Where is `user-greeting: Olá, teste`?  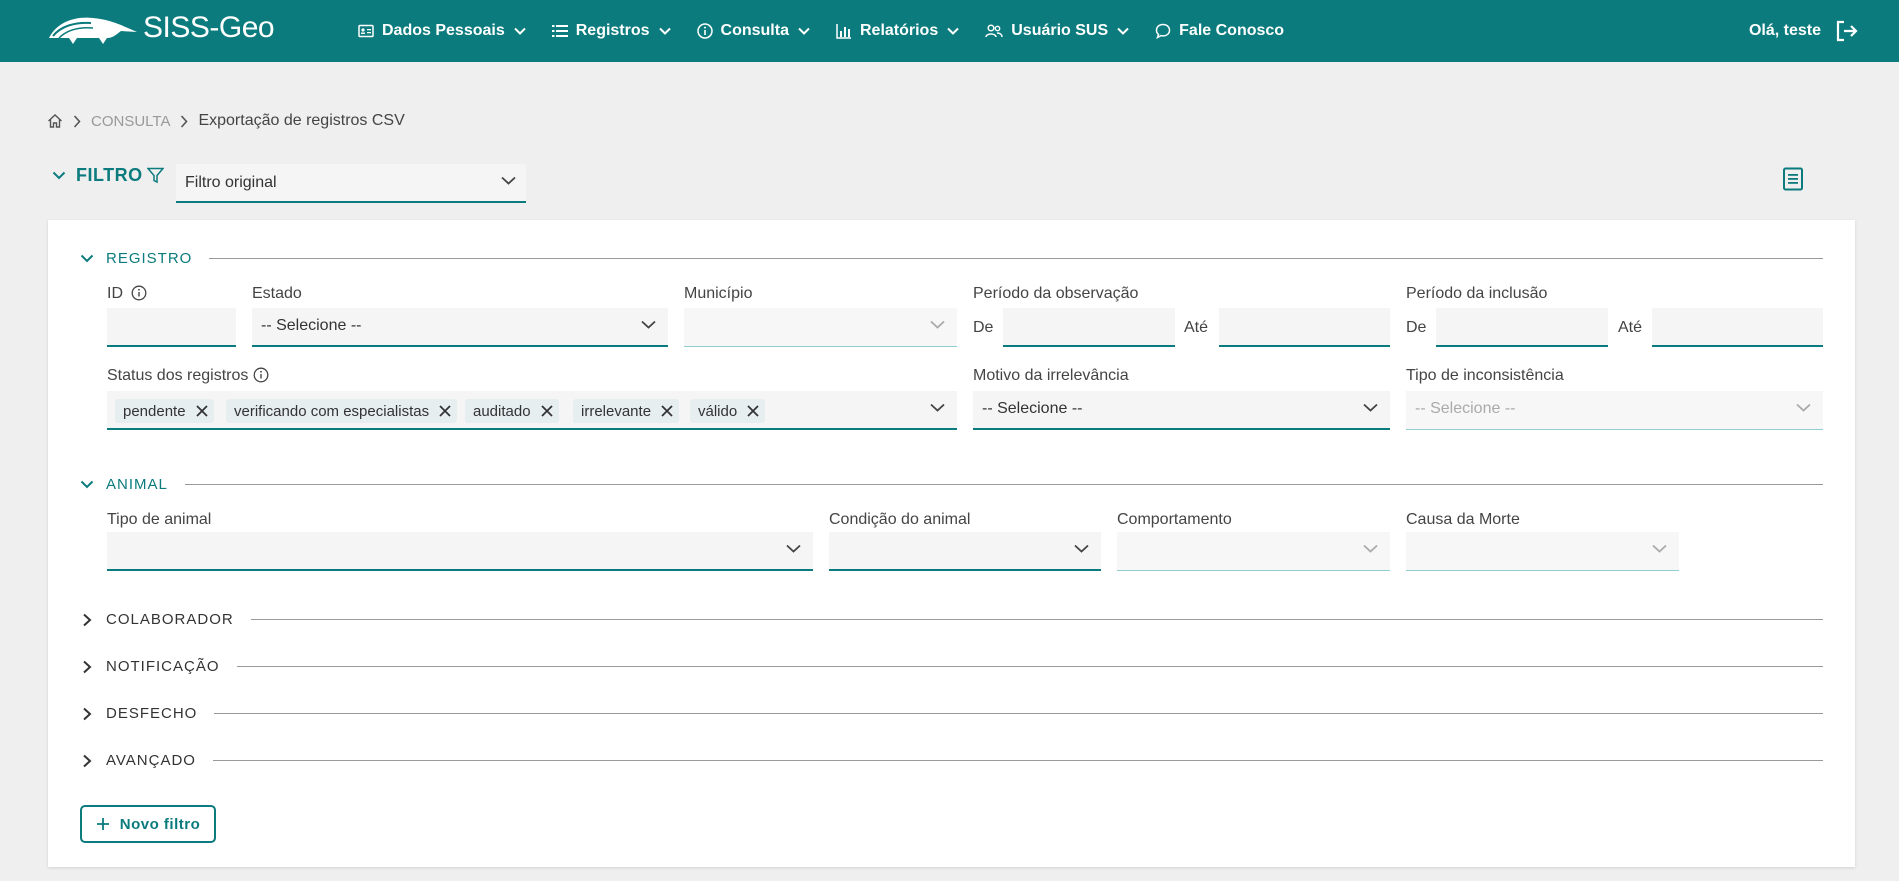 user-greeting: Olá, teste is located at coordinates (1784, 30).